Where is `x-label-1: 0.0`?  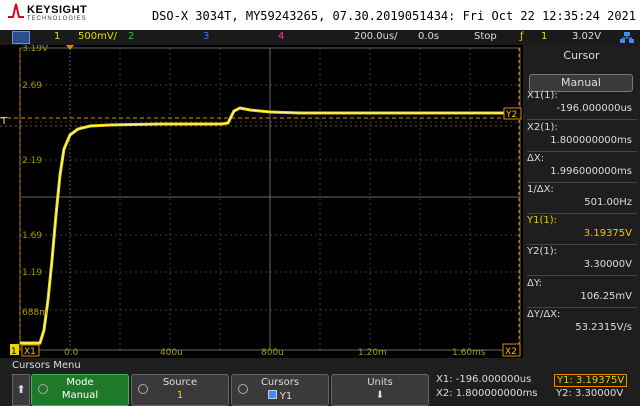 x-label-1: 0.0 is located at coordinates (71, 353).